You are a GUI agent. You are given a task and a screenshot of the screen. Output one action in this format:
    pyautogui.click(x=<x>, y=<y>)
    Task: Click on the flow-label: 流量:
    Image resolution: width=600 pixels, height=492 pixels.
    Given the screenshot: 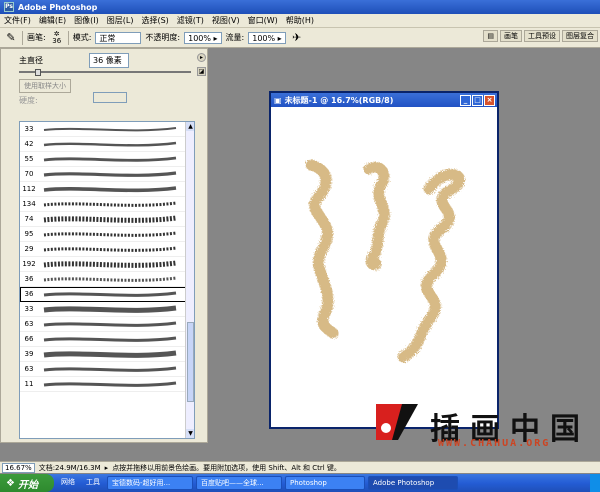 What is the action you would take?
    pyautogui.click(x=235, y=37)
    